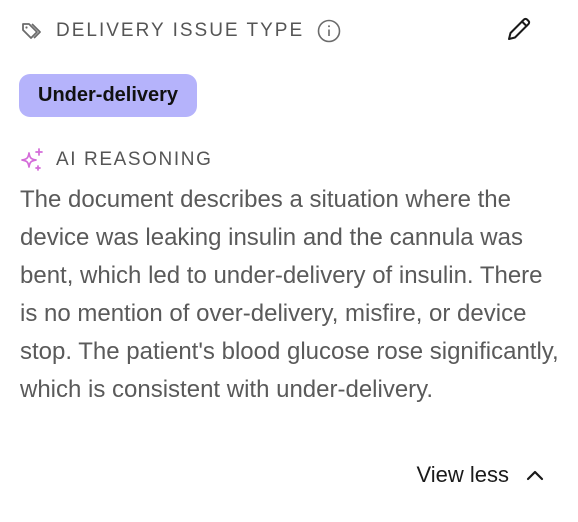  I want to click on tag-icon, so click(33, 31).